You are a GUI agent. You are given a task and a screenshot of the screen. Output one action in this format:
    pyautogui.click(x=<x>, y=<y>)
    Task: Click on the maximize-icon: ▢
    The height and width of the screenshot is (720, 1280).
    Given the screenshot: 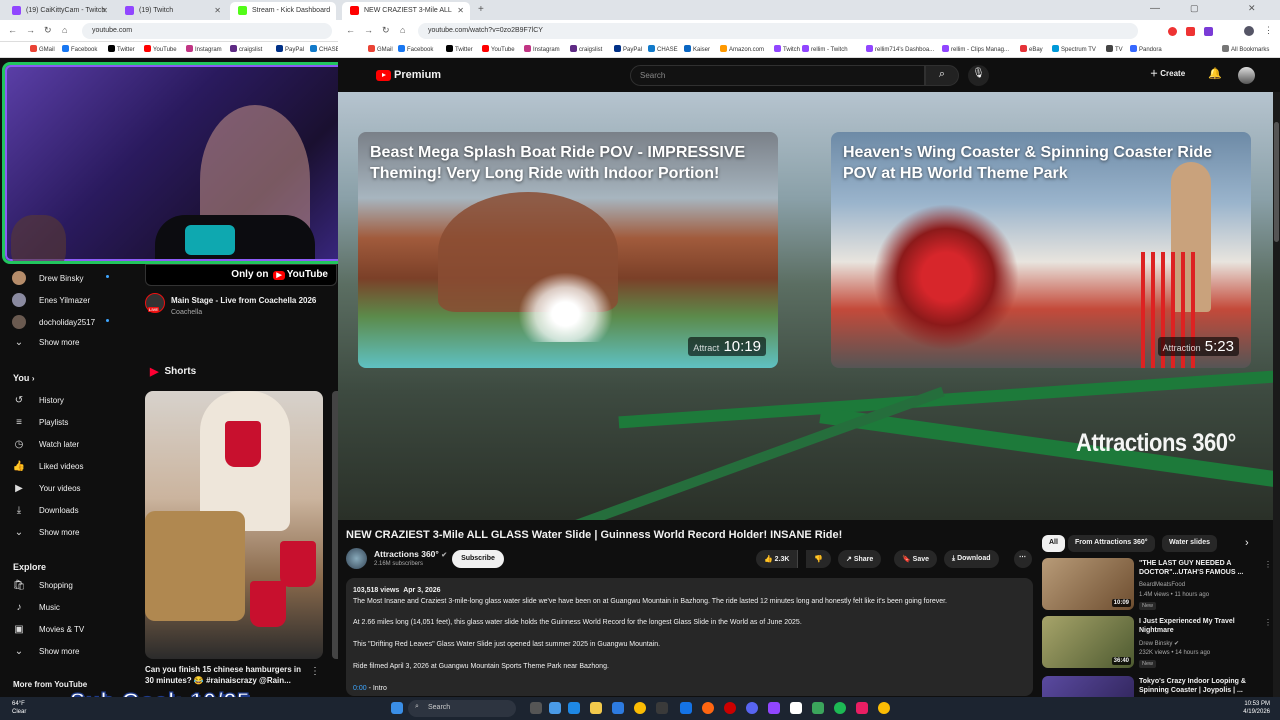 What is the action you would take?
    pyautogui.click(x=1194, y=8)
    